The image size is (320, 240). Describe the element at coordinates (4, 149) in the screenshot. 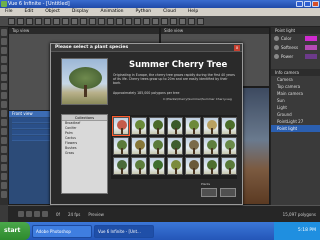

I see `group-tool-icon` at that location.